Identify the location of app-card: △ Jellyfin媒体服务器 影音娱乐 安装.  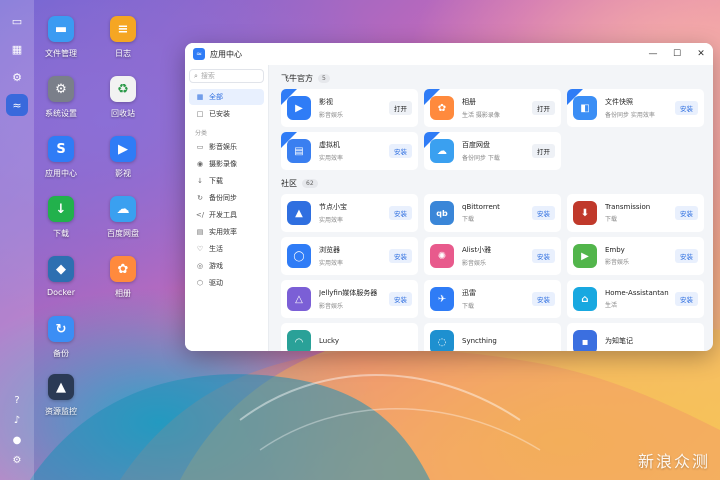
(349, 299).